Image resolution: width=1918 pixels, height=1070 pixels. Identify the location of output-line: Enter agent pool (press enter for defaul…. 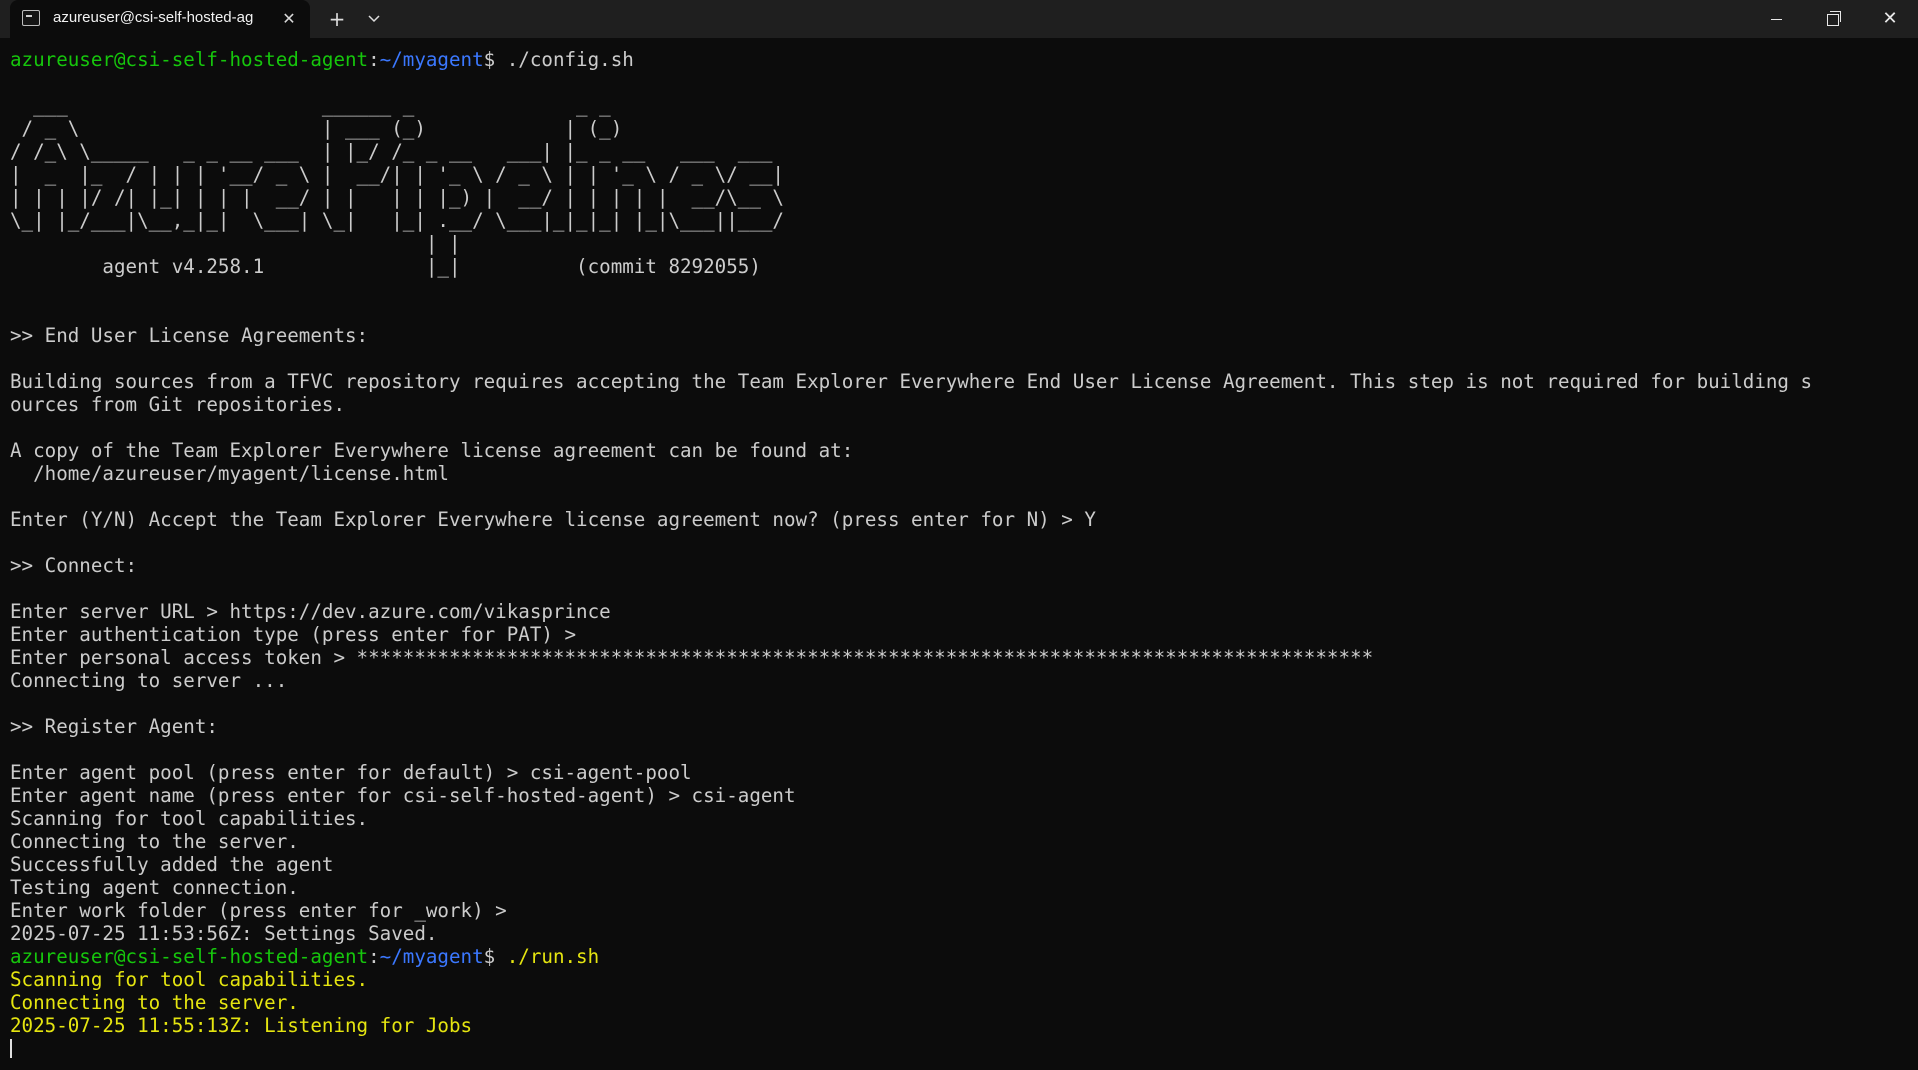
(351, 772).